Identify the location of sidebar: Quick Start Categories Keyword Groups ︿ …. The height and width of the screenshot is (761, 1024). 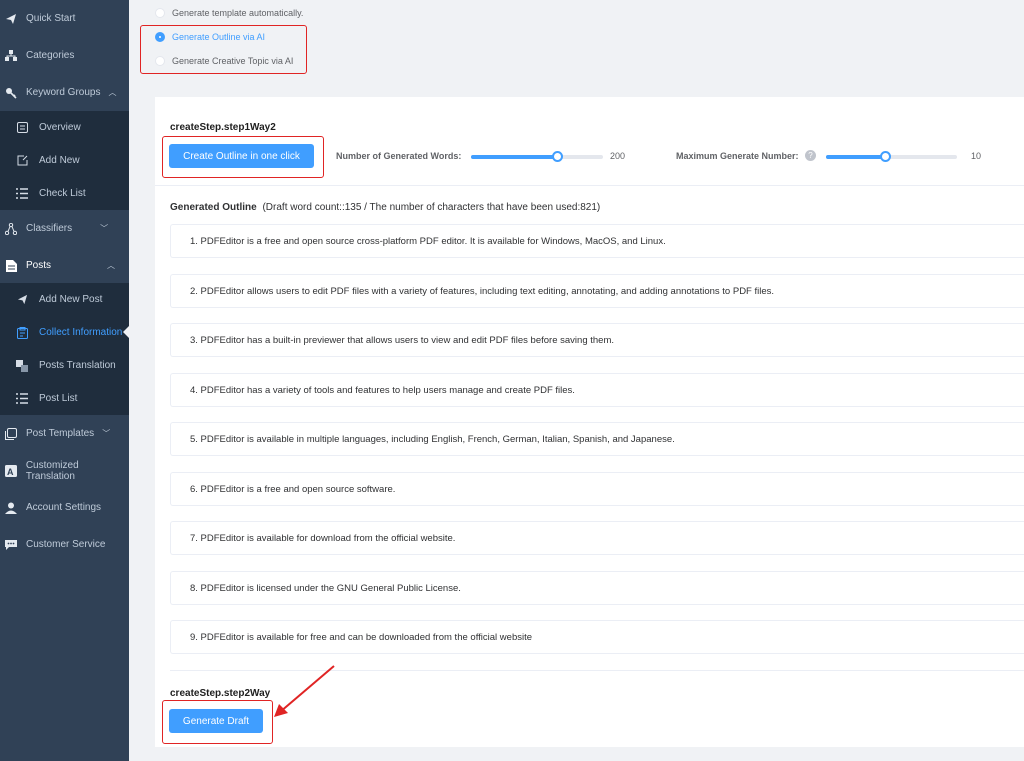
(64, 380).